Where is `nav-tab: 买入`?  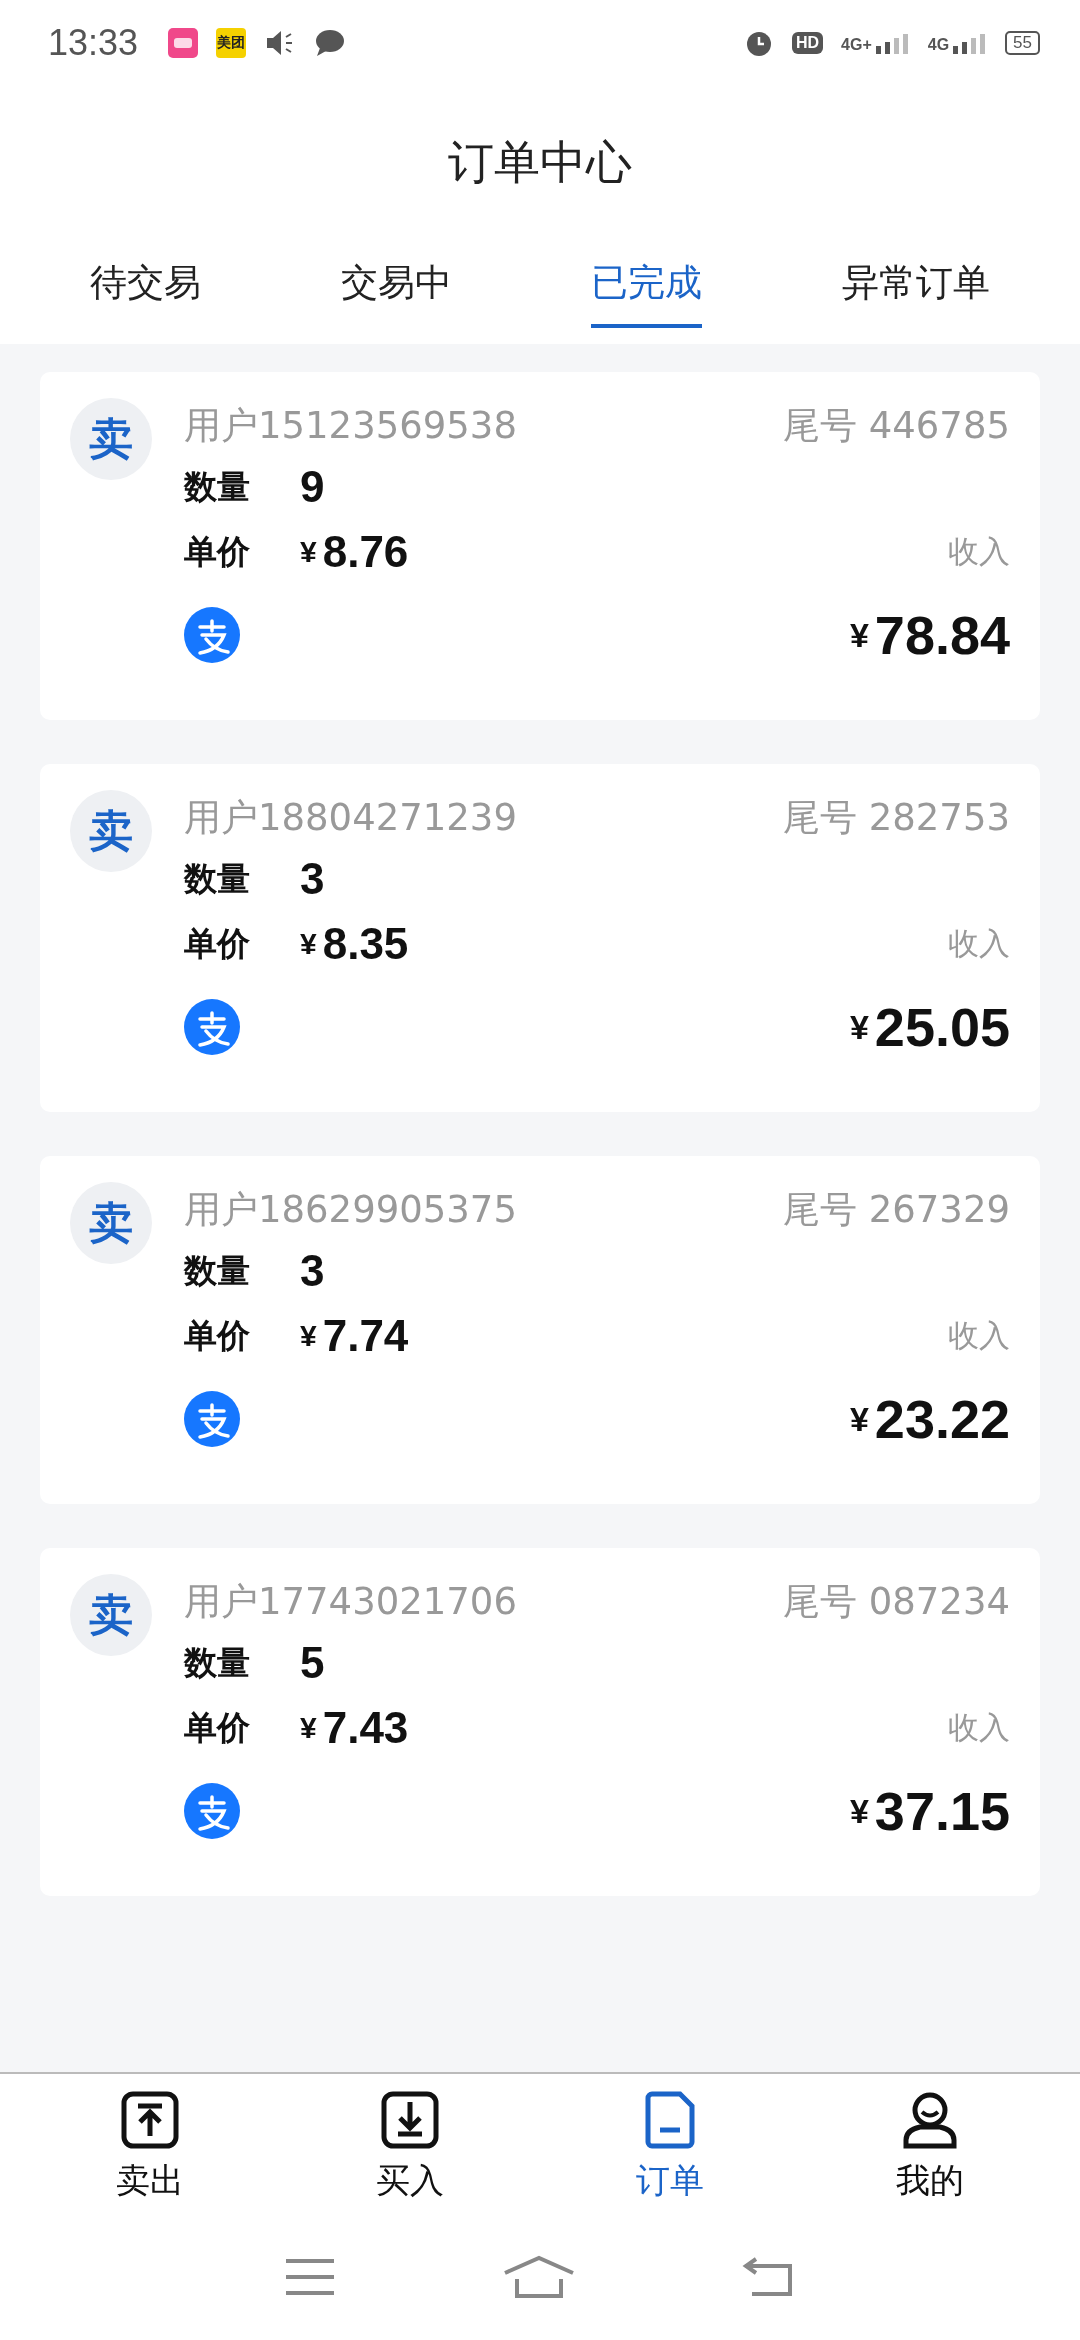 nav-tab: 买入 is located at coordinates (410, 2144).